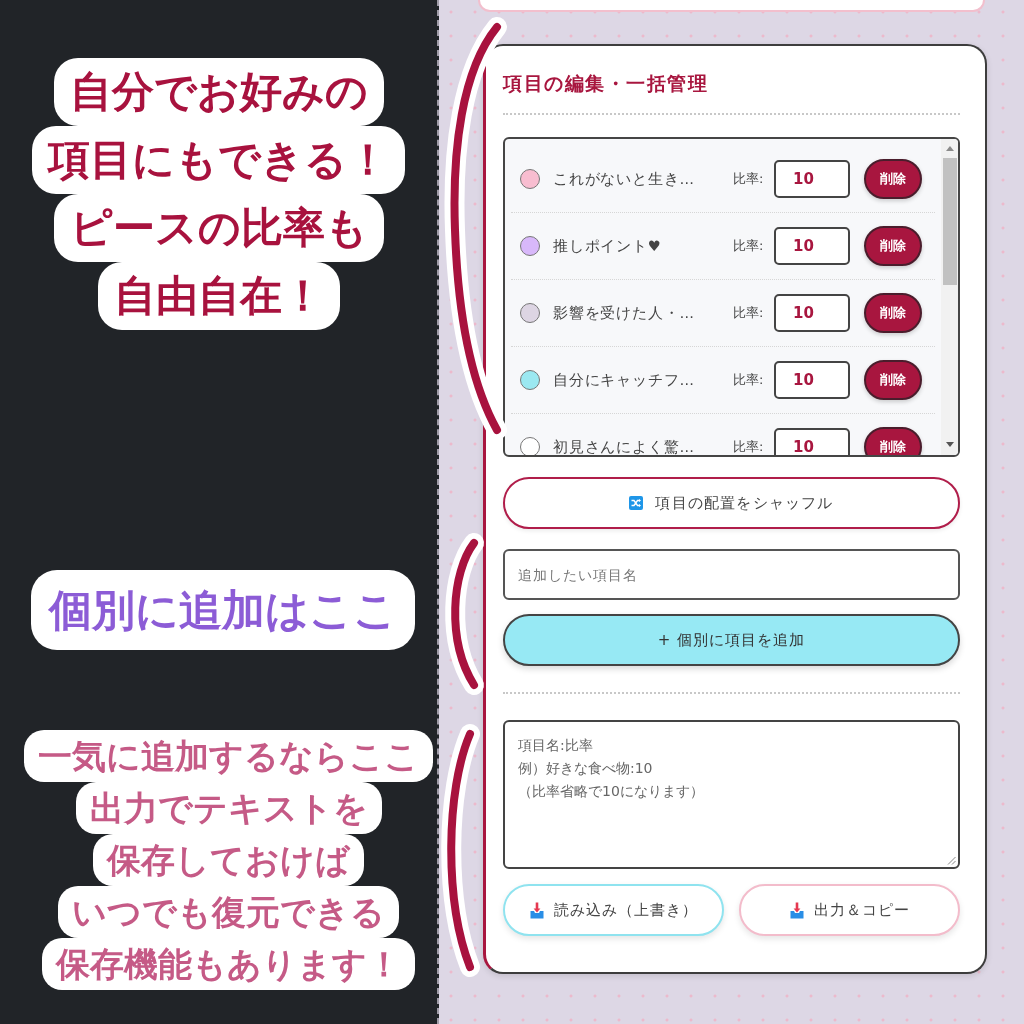 The image size is (1024, 1024). I want to click on export-copy-button: 出力＆コピー, so click(849, 910).